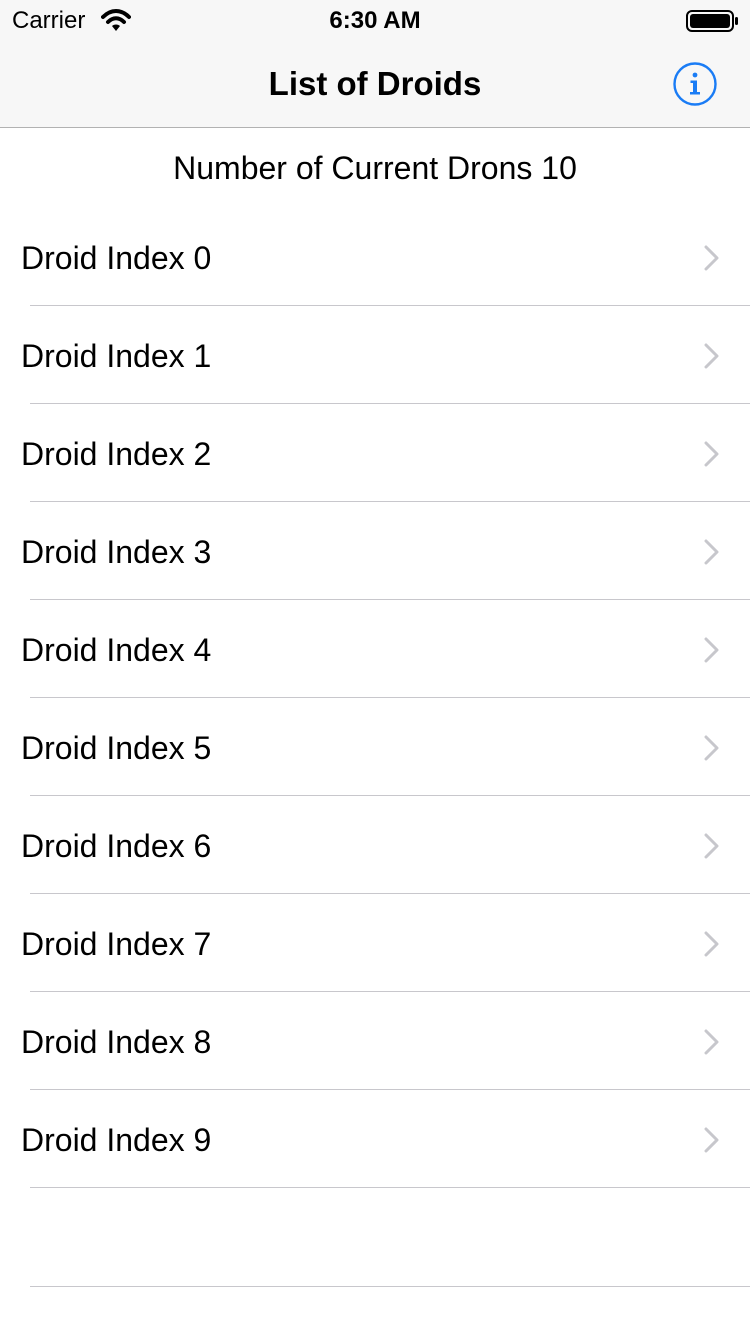  What do you see at coordinates (375, 168) in the screenshot?
I see `droid-count-header: Number of Current Drons 10` at bounding box center [375, 168].